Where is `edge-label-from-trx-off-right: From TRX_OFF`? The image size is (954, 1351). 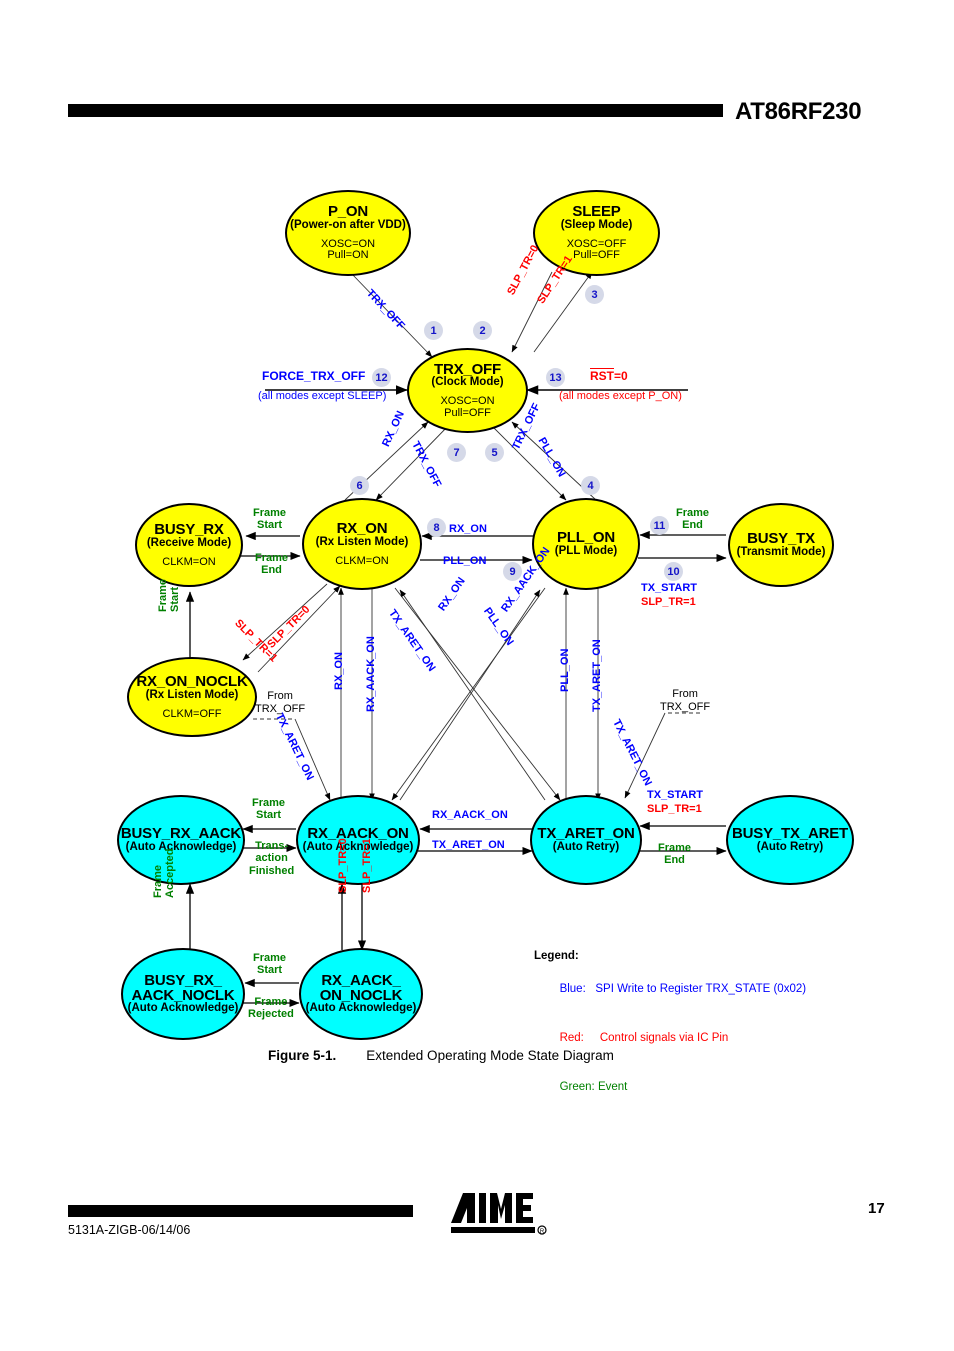
edge-label-from-trx-off-right: From TRX_OFF is located at coordinates (685, 700).